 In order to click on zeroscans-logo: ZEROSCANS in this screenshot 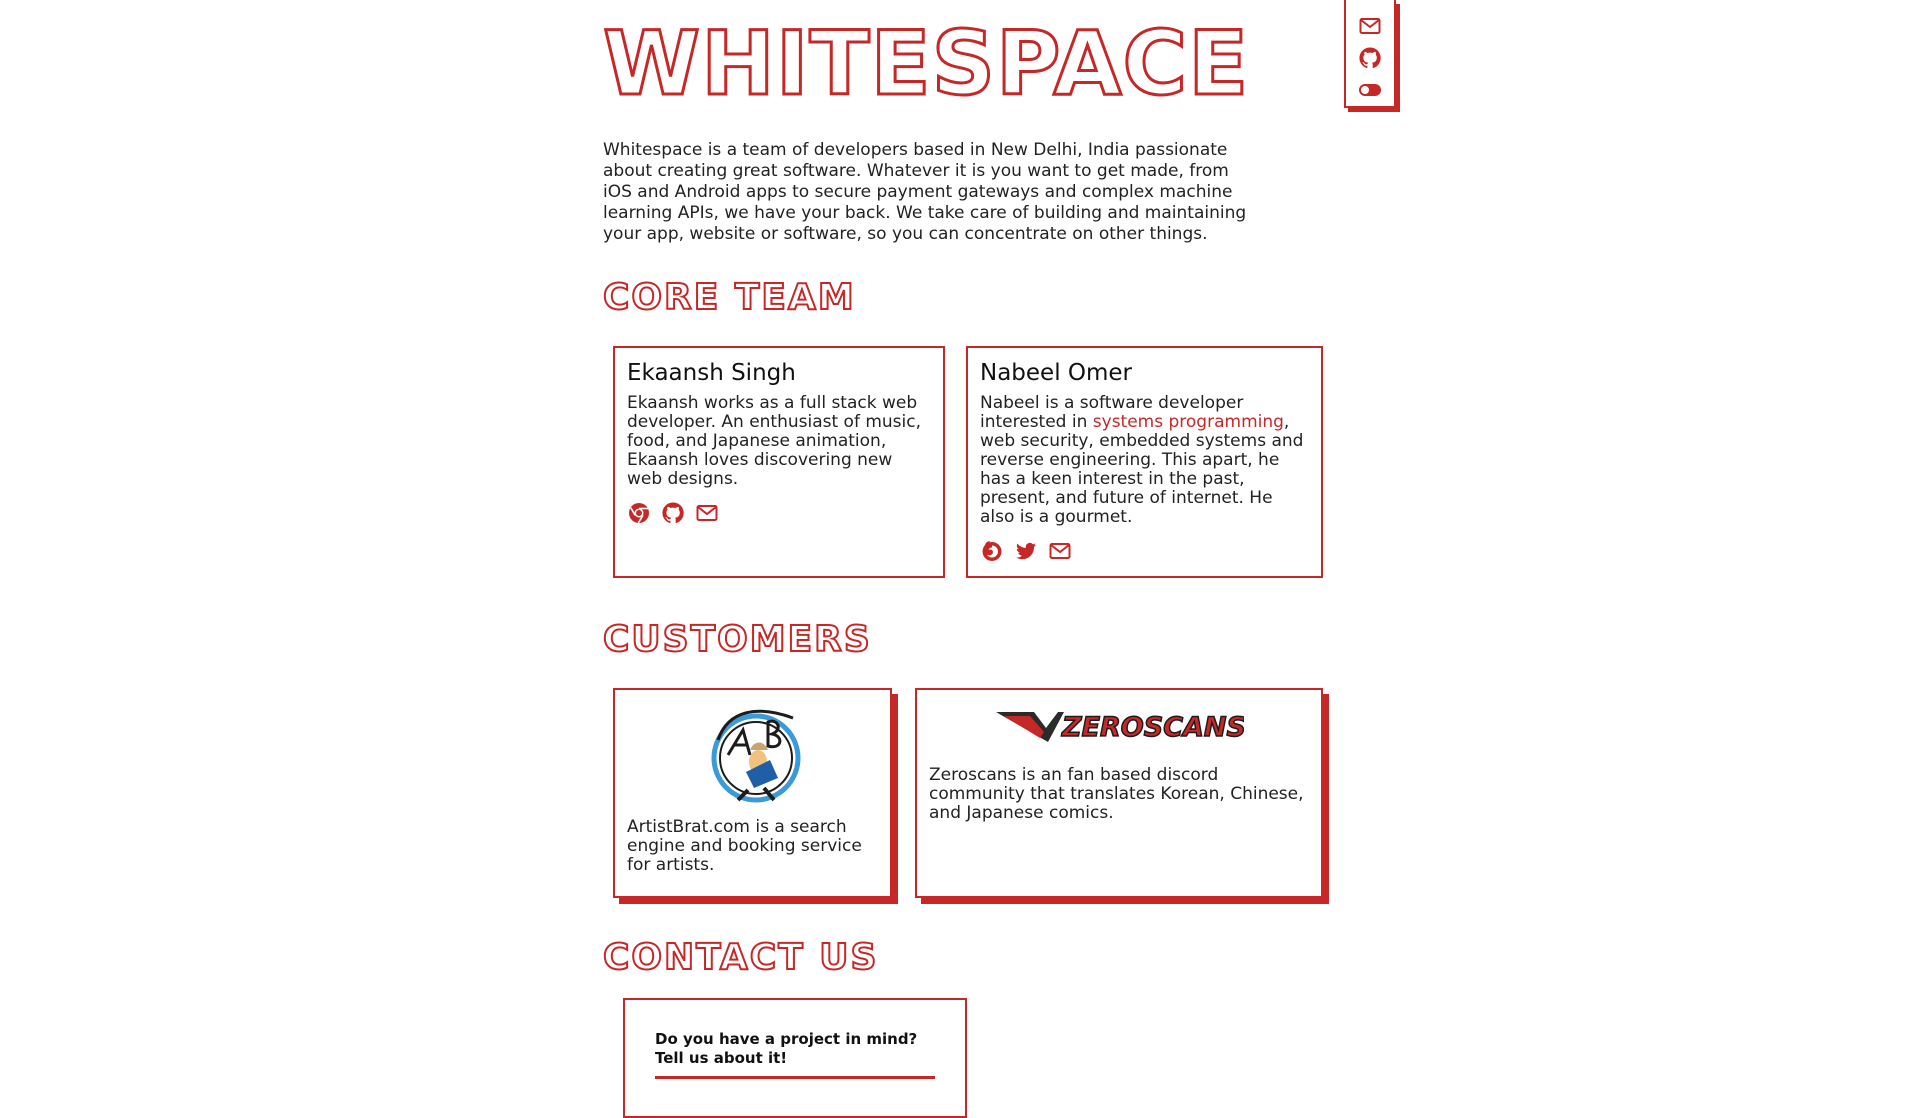, I will do `click(1120, 727)`.